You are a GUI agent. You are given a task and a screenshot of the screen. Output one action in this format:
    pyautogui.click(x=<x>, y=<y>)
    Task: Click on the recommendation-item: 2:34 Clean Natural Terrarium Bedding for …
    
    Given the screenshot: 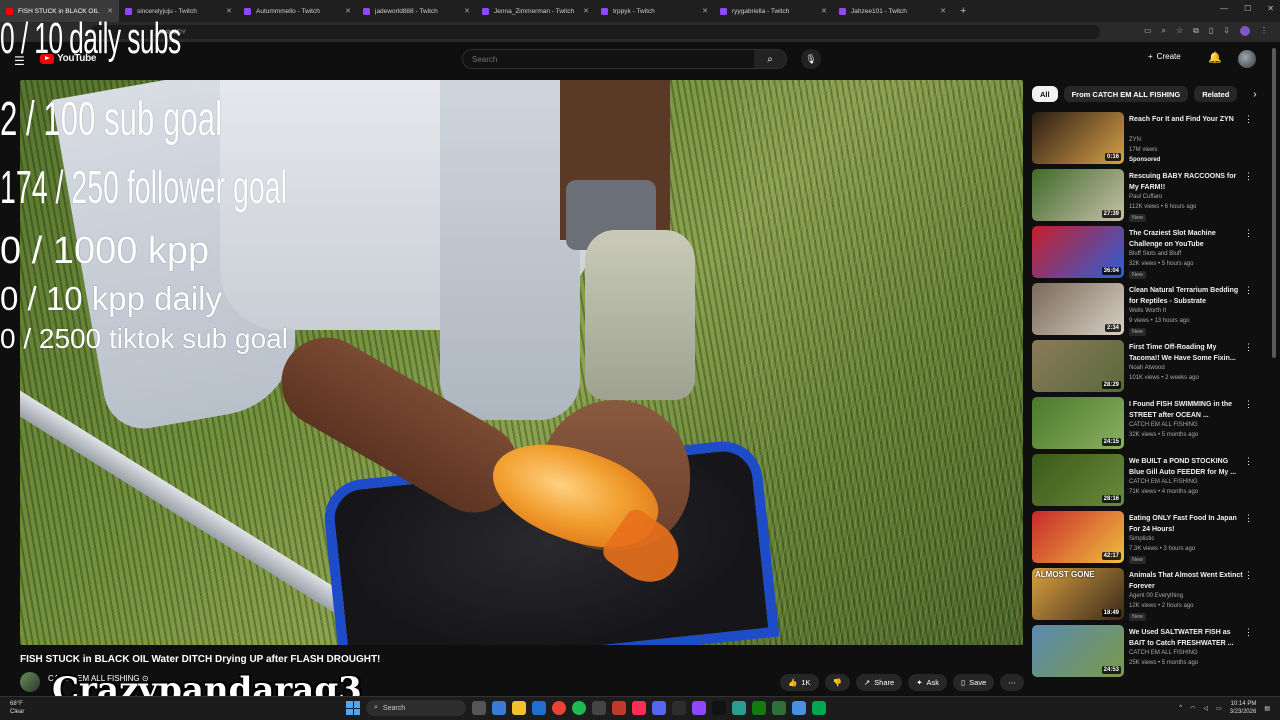 What is the action you would take?
    pyautogui.click(x=1146, y=311)
    